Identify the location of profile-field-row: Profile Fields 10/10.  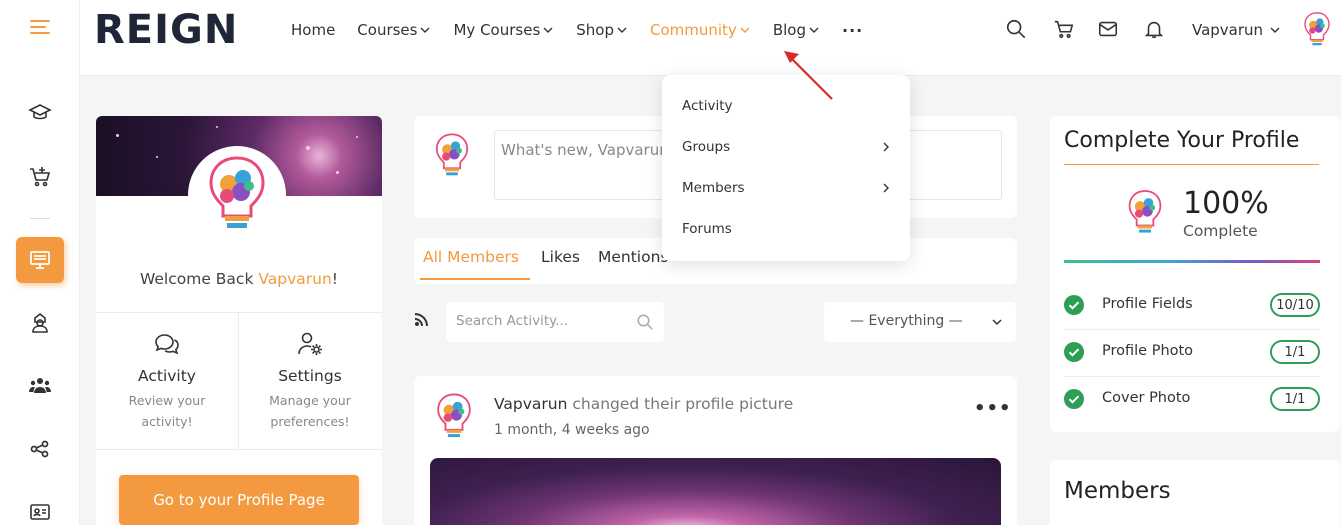
(1192, 305).